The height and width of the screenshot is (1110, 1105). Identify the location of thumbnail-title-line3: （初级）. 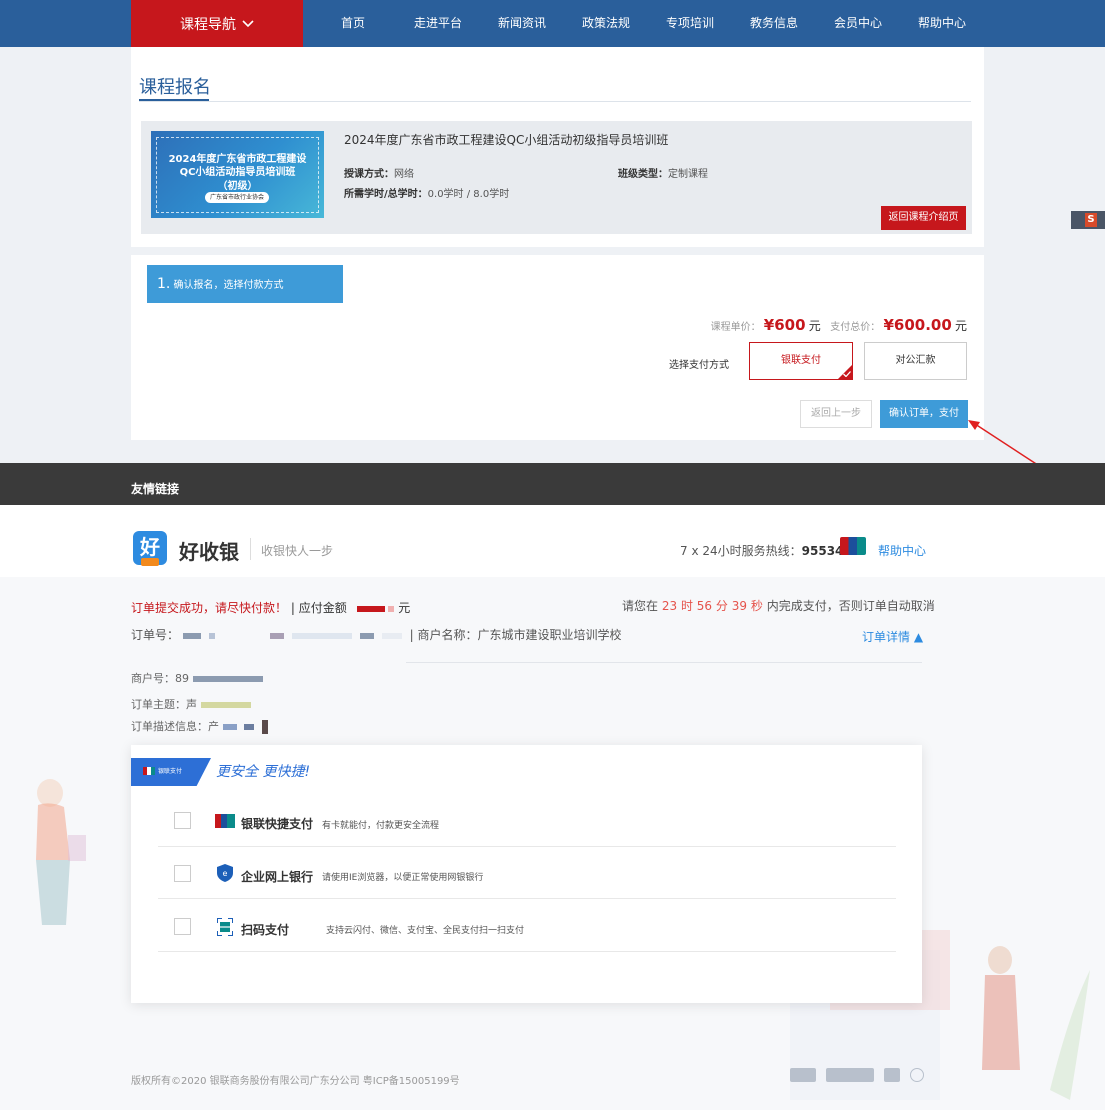
(237, 186).